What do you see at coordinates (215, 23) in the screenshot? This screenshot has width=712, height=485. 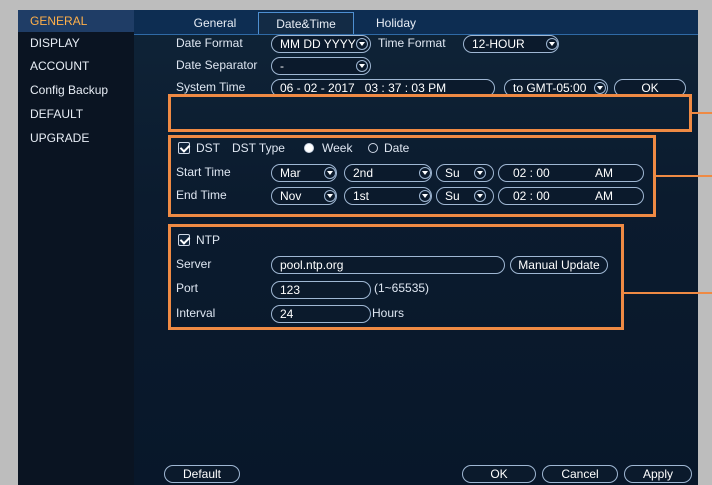 I see `tab-general: General` at bounding box center [215, 23].